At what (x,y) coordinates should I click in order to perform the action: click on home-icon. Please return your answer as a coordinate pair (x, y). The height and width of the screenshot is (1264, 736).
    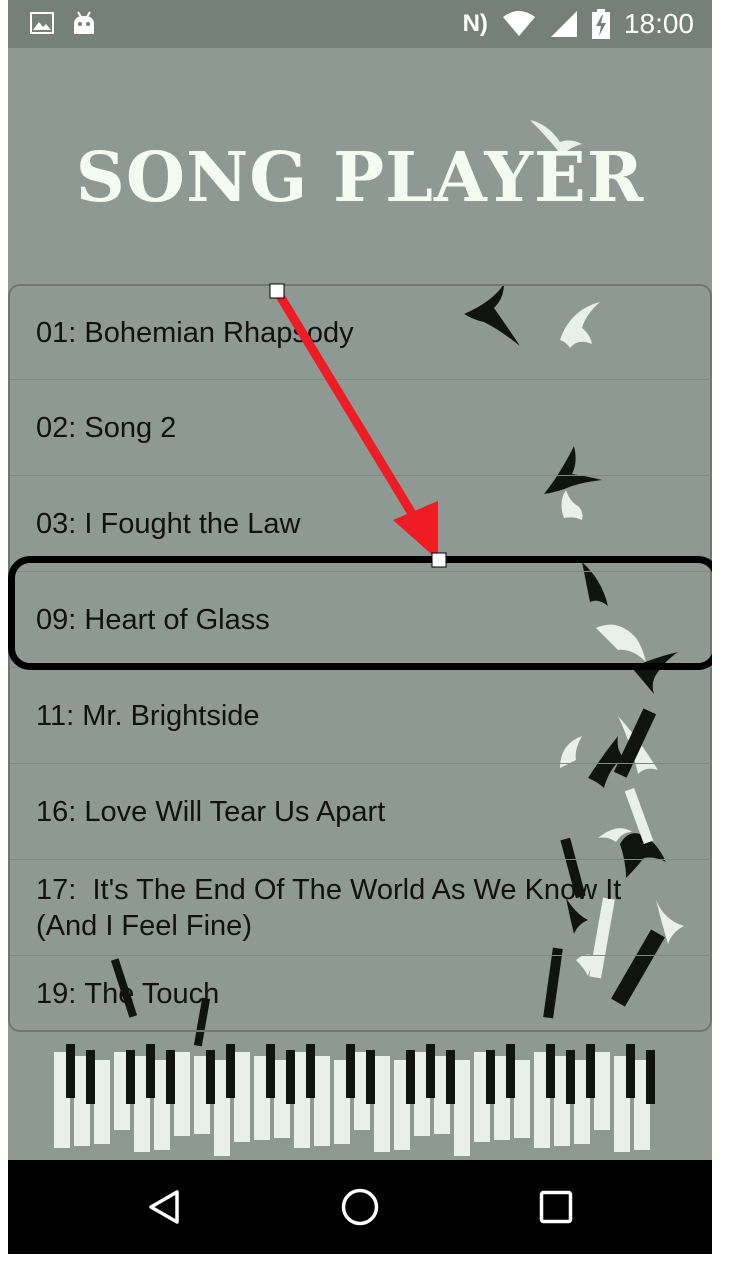
    Looking at the image, I should click on (360, 1207).